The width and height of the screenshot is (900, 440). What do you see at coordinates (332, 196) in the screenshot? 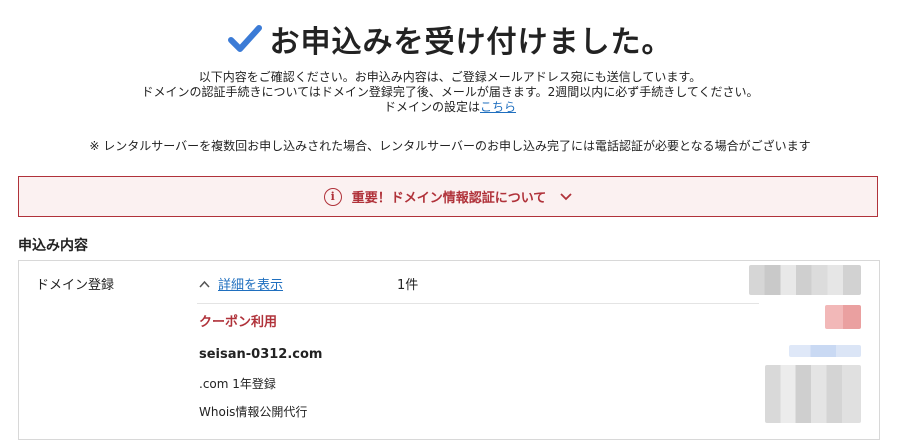
I see `info-icon: i` at bounding box center [332, 196].